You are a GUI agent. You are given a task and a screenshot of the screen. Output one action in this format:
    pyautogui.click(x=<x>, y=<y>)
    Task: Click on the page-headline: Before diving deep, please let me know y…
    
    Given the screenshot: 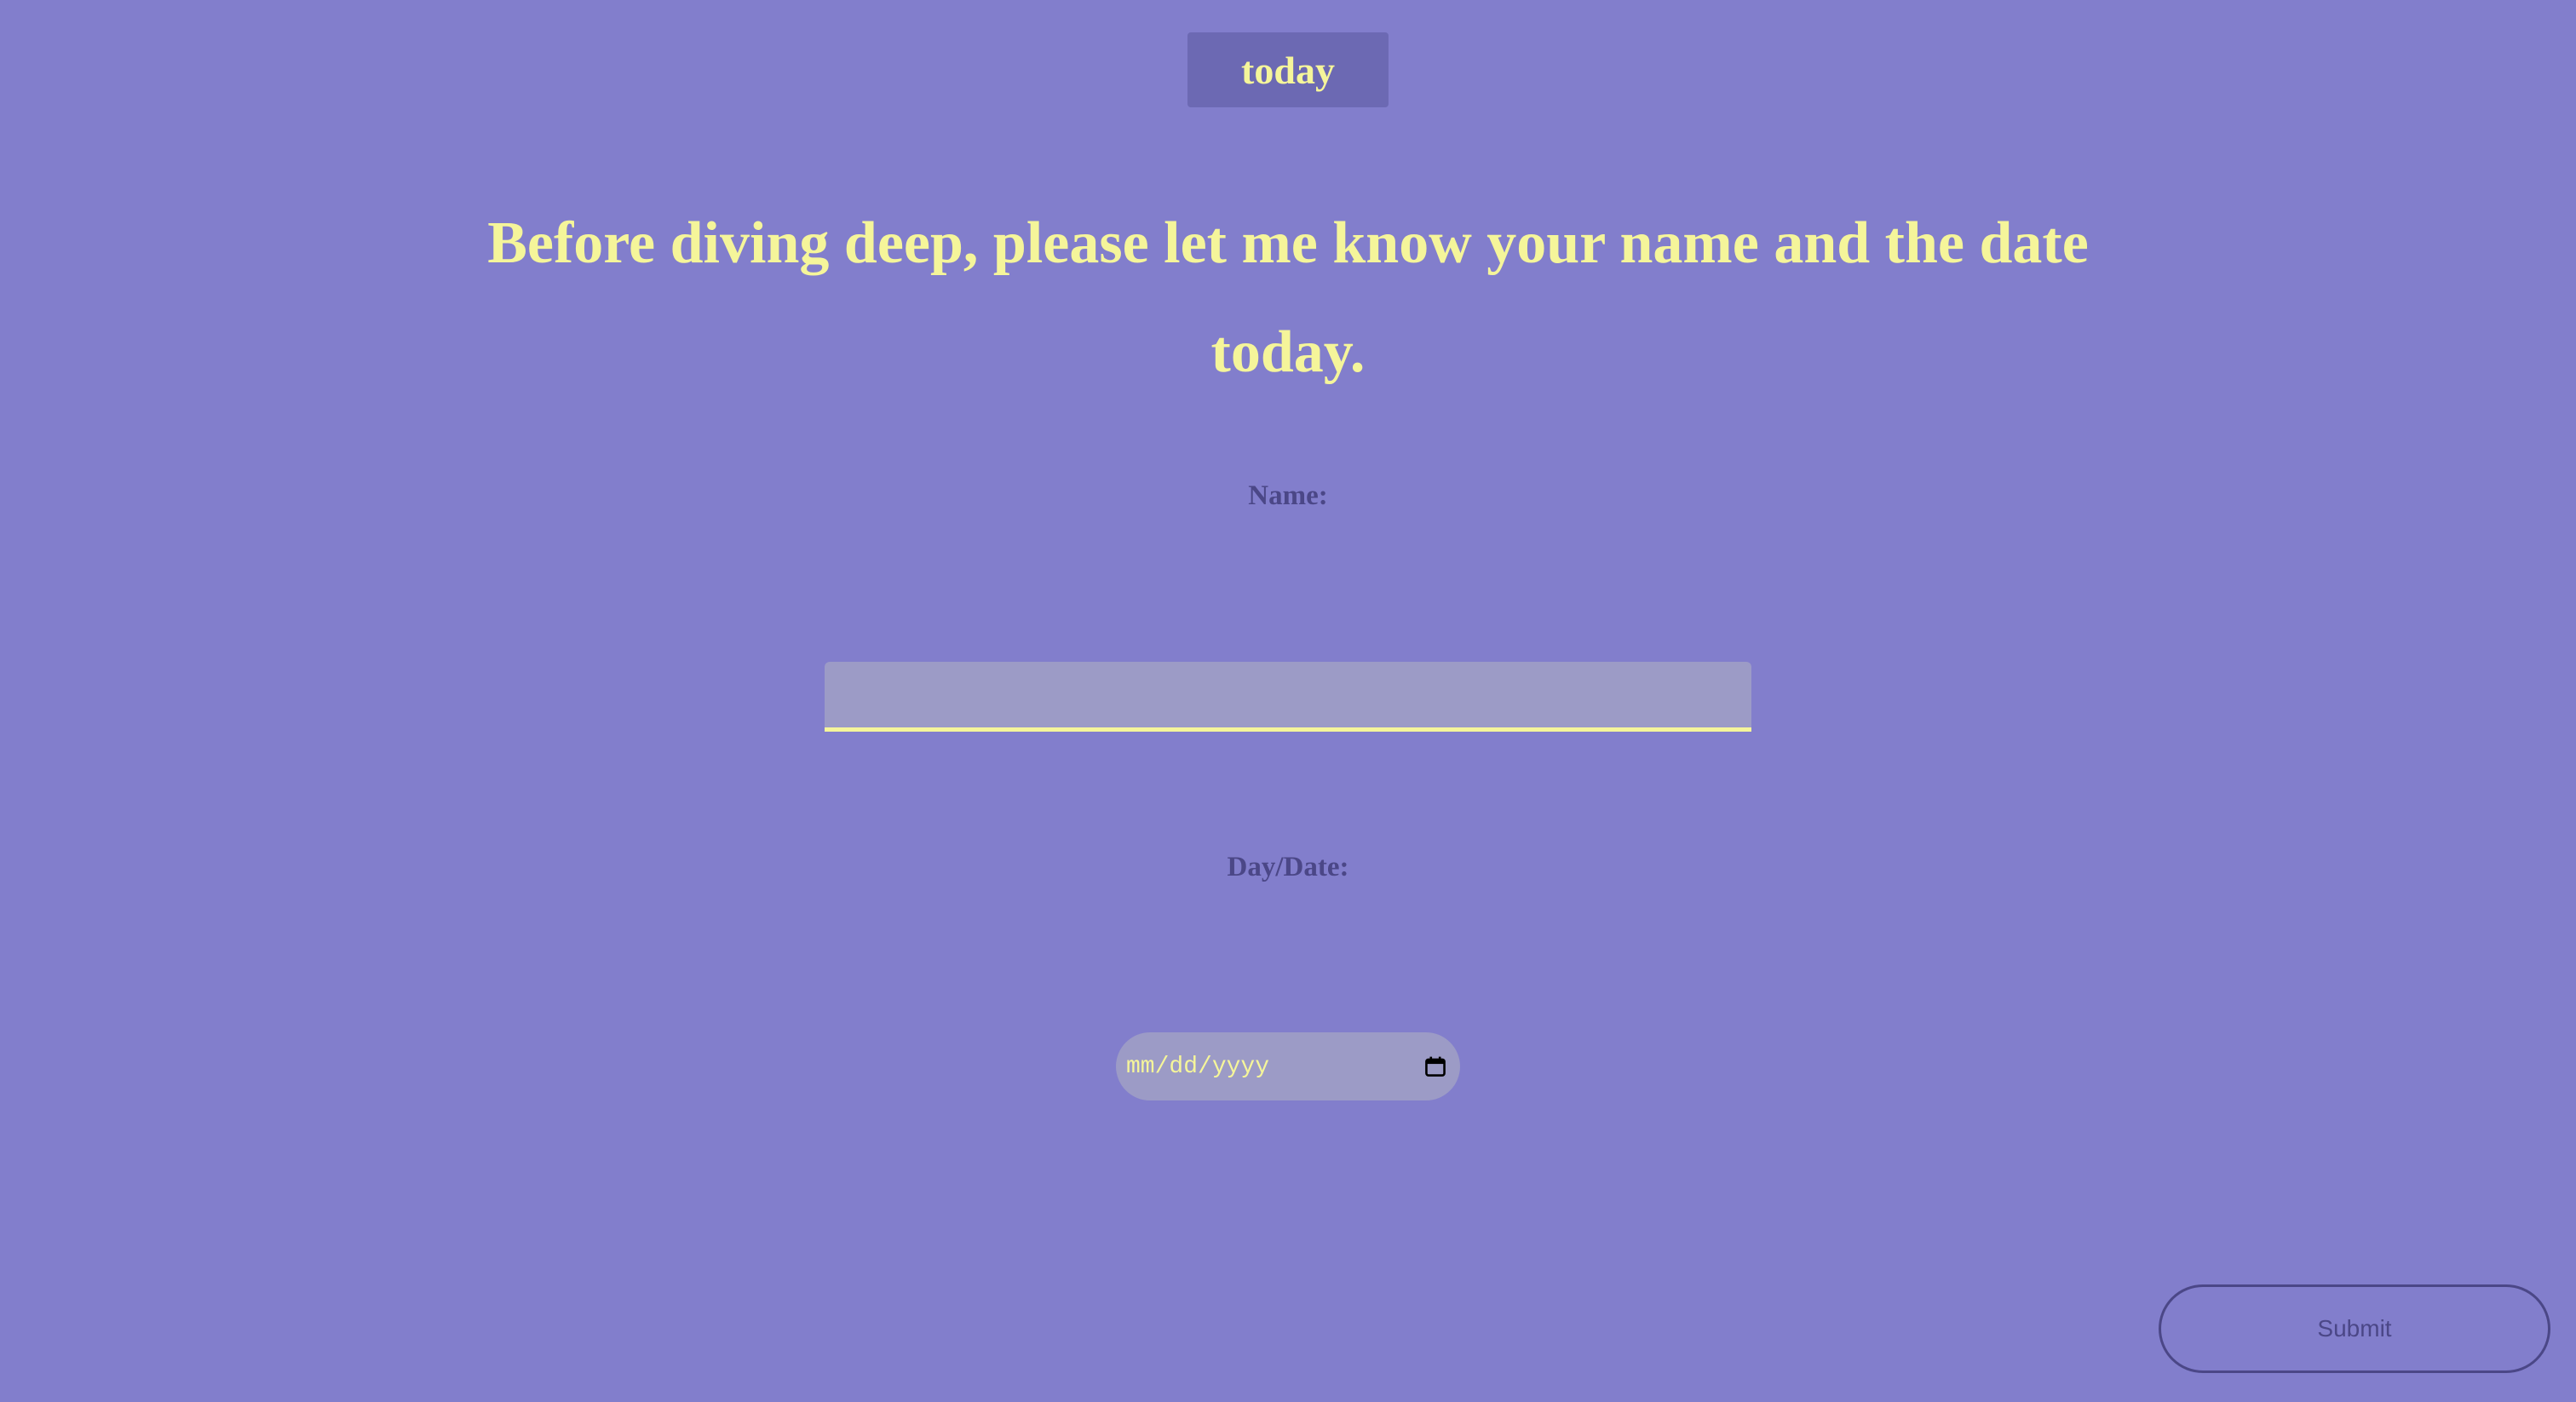 What is the action you would take?
    pyautogui.click(x=1288, y=297)
    